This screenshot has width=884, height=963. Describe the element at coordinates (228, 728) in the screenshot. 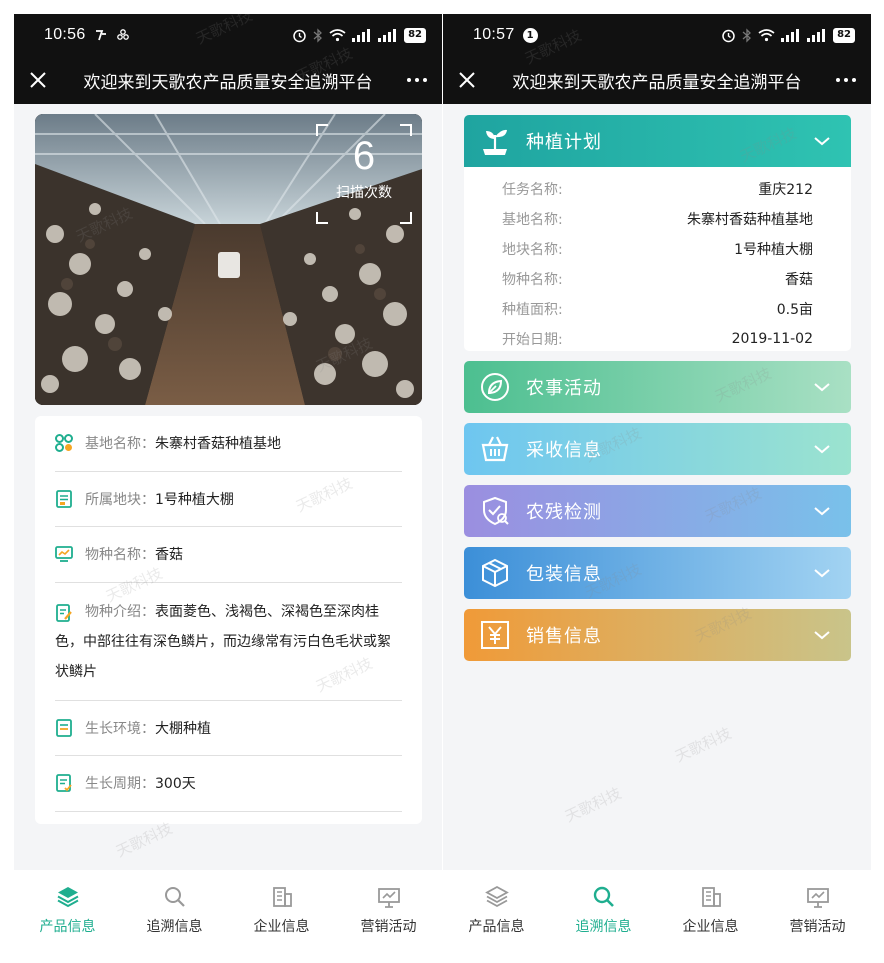

I see `info-row-environment: 生长环境： 大棚种植` at that location.